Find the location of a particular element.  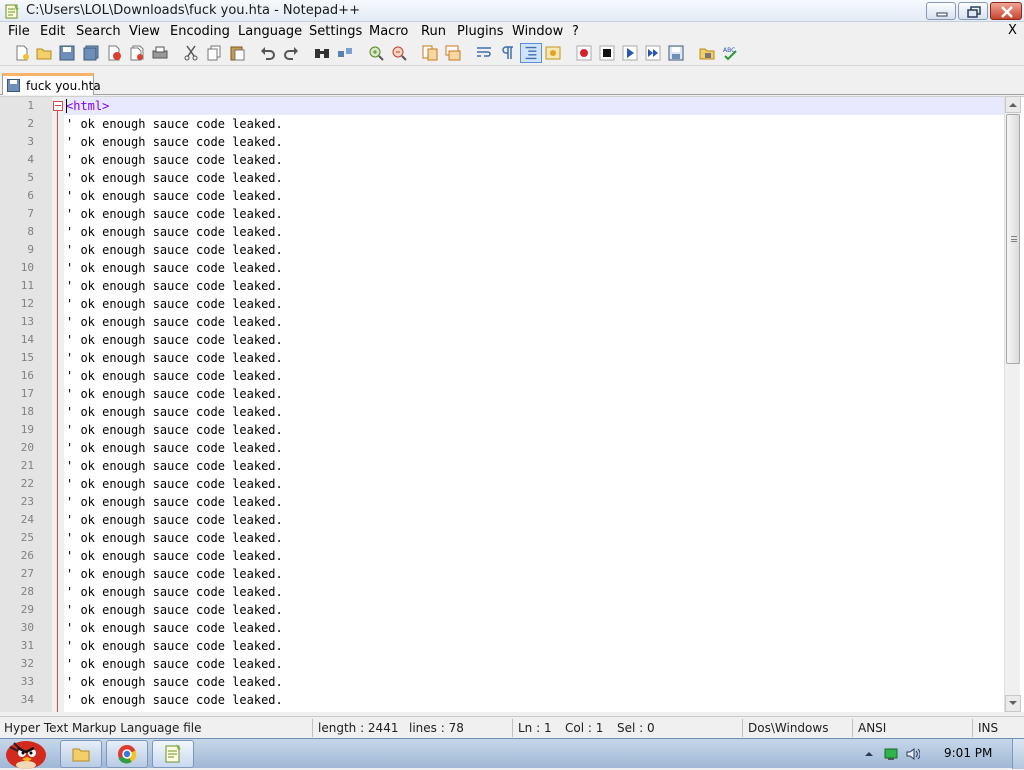

toolbar: ABC is located at coordinates (512, 54).